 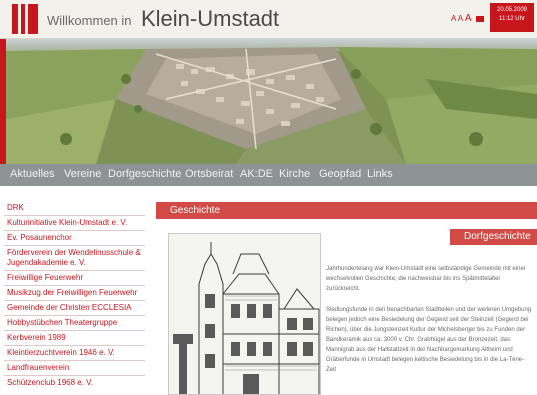 What do you see at coordinates (82, 174) in the screenshot?
I see `nav-item-vereine: Vereine` at bounding box center [82, 174].